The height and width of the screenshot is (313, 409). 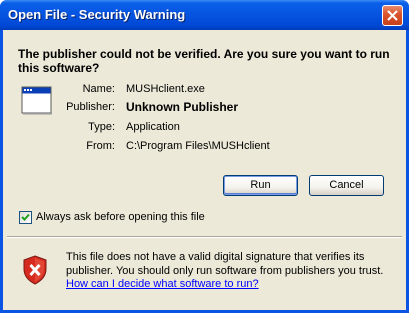 What do you see at coordinates (204, 15) in the screenshot?
I see `title-bar: Open File - Security Warning` at bounding box center [204, 15].